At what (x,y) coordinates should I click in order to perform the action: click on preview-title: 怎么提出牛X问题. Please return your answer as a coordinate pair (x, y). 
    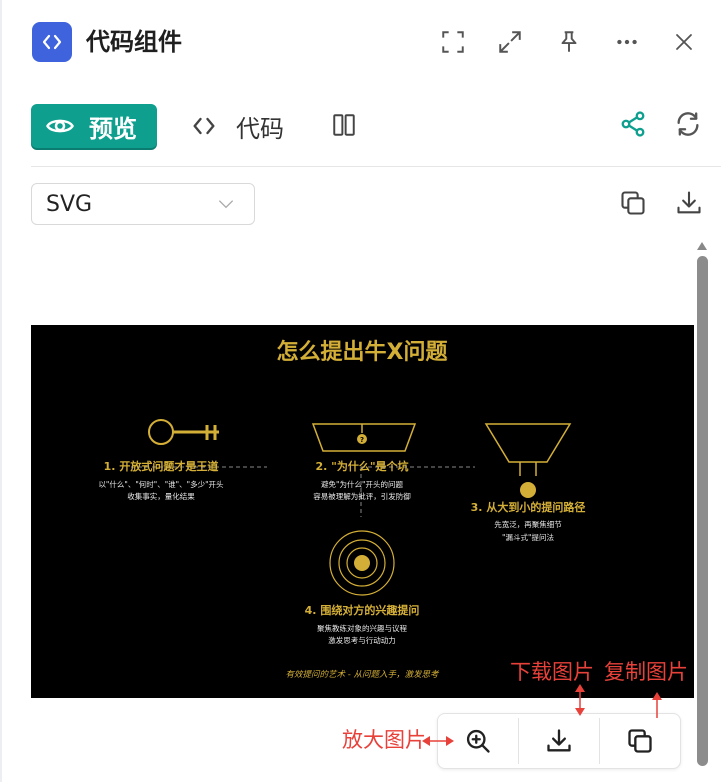
    Looking at the image, I should click on (363, 352).